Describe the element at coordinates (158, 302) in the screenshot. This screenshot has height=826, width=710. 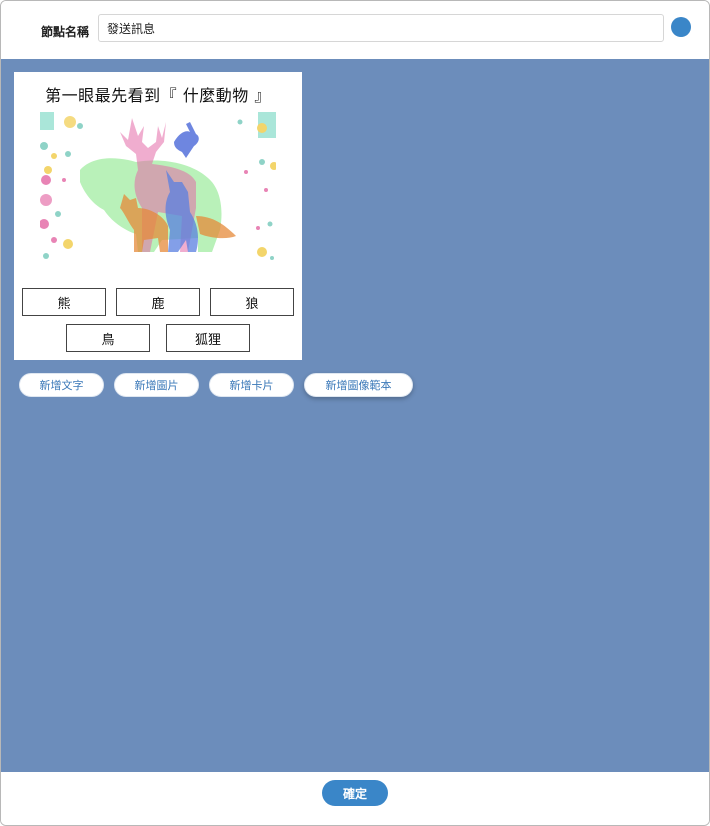
I see `option-button-deer: 鹿` at that location.